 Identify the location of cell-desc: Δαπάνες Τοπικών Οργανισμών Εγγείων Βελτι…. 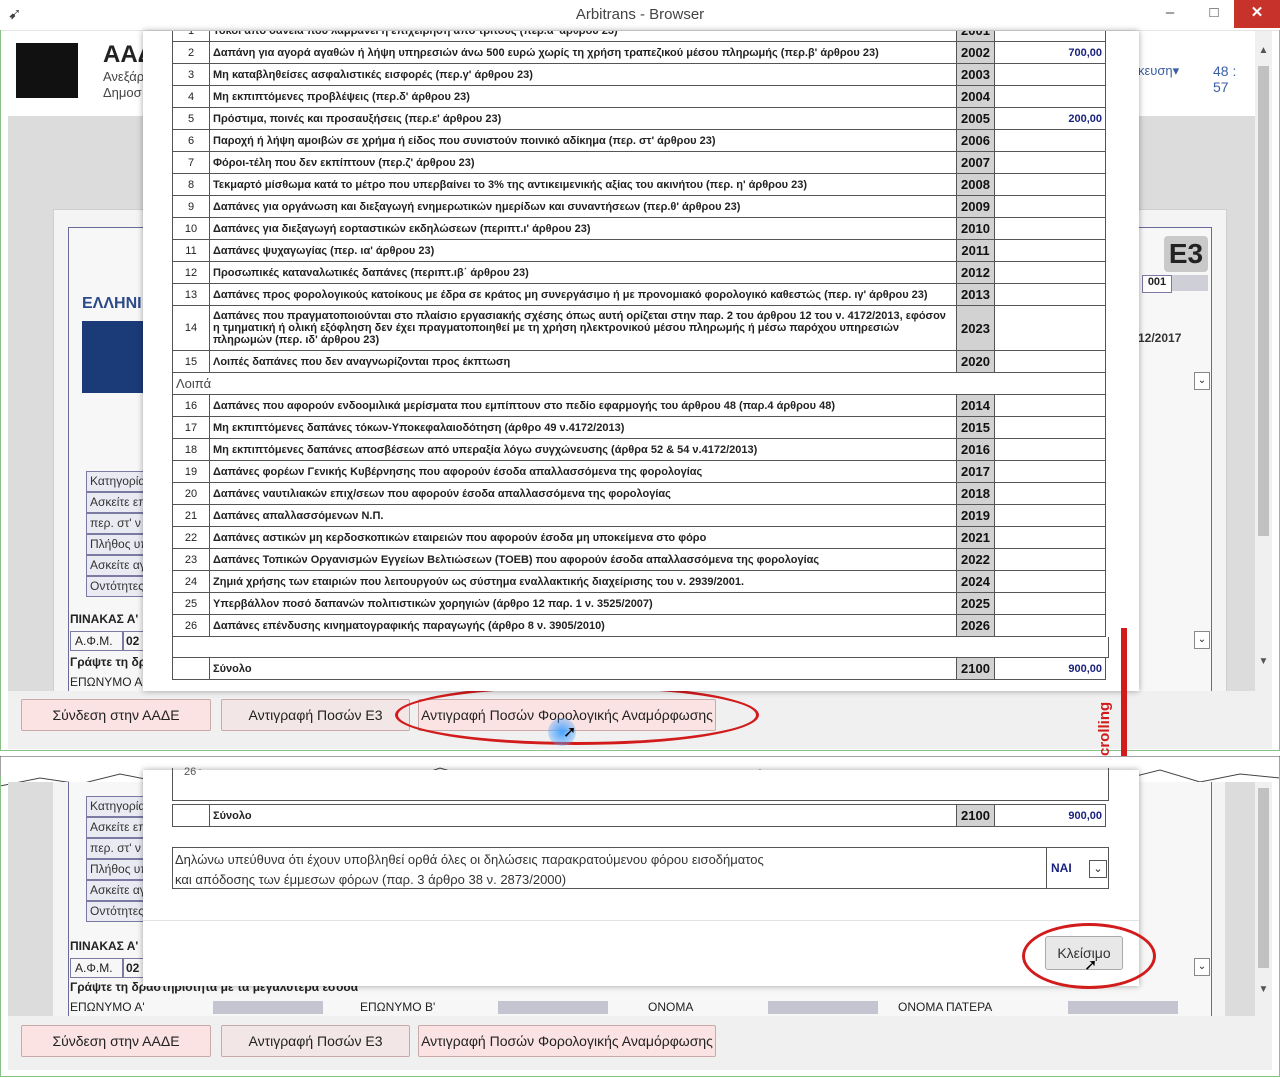
(583, 559).